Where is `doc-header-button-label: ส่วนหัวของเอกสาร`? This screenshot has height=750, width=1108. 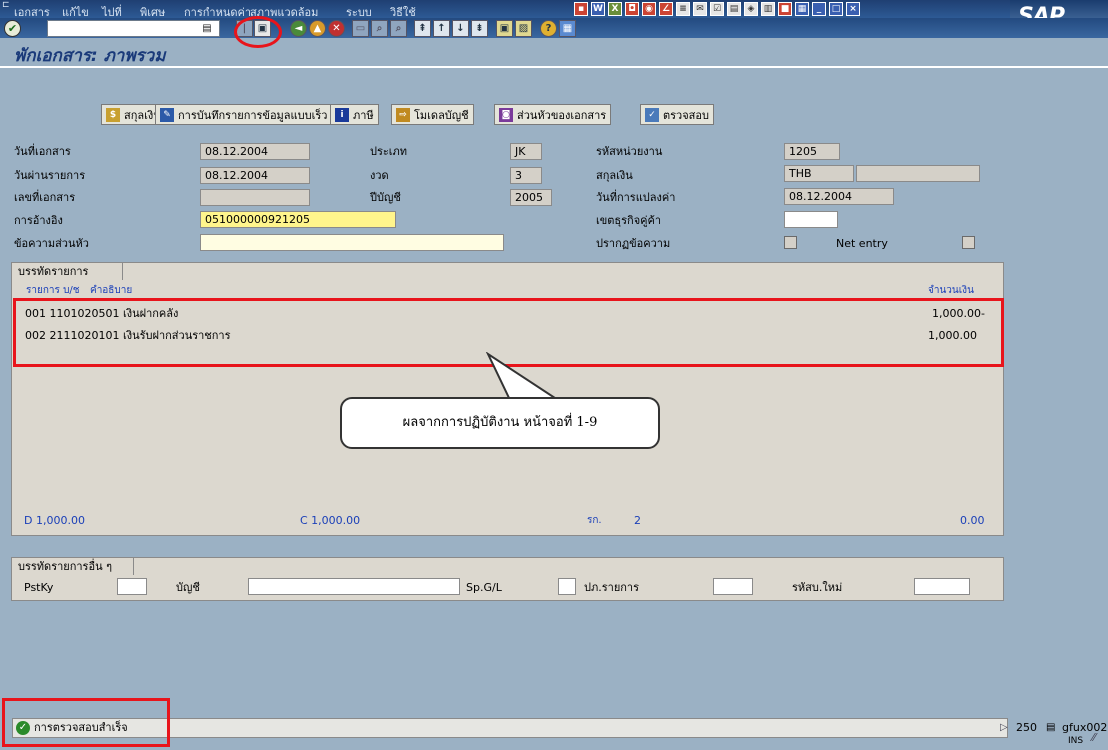
doc-header-button-label: ส่วนหัวของเอกสาร is located at coordinates (562, 115).